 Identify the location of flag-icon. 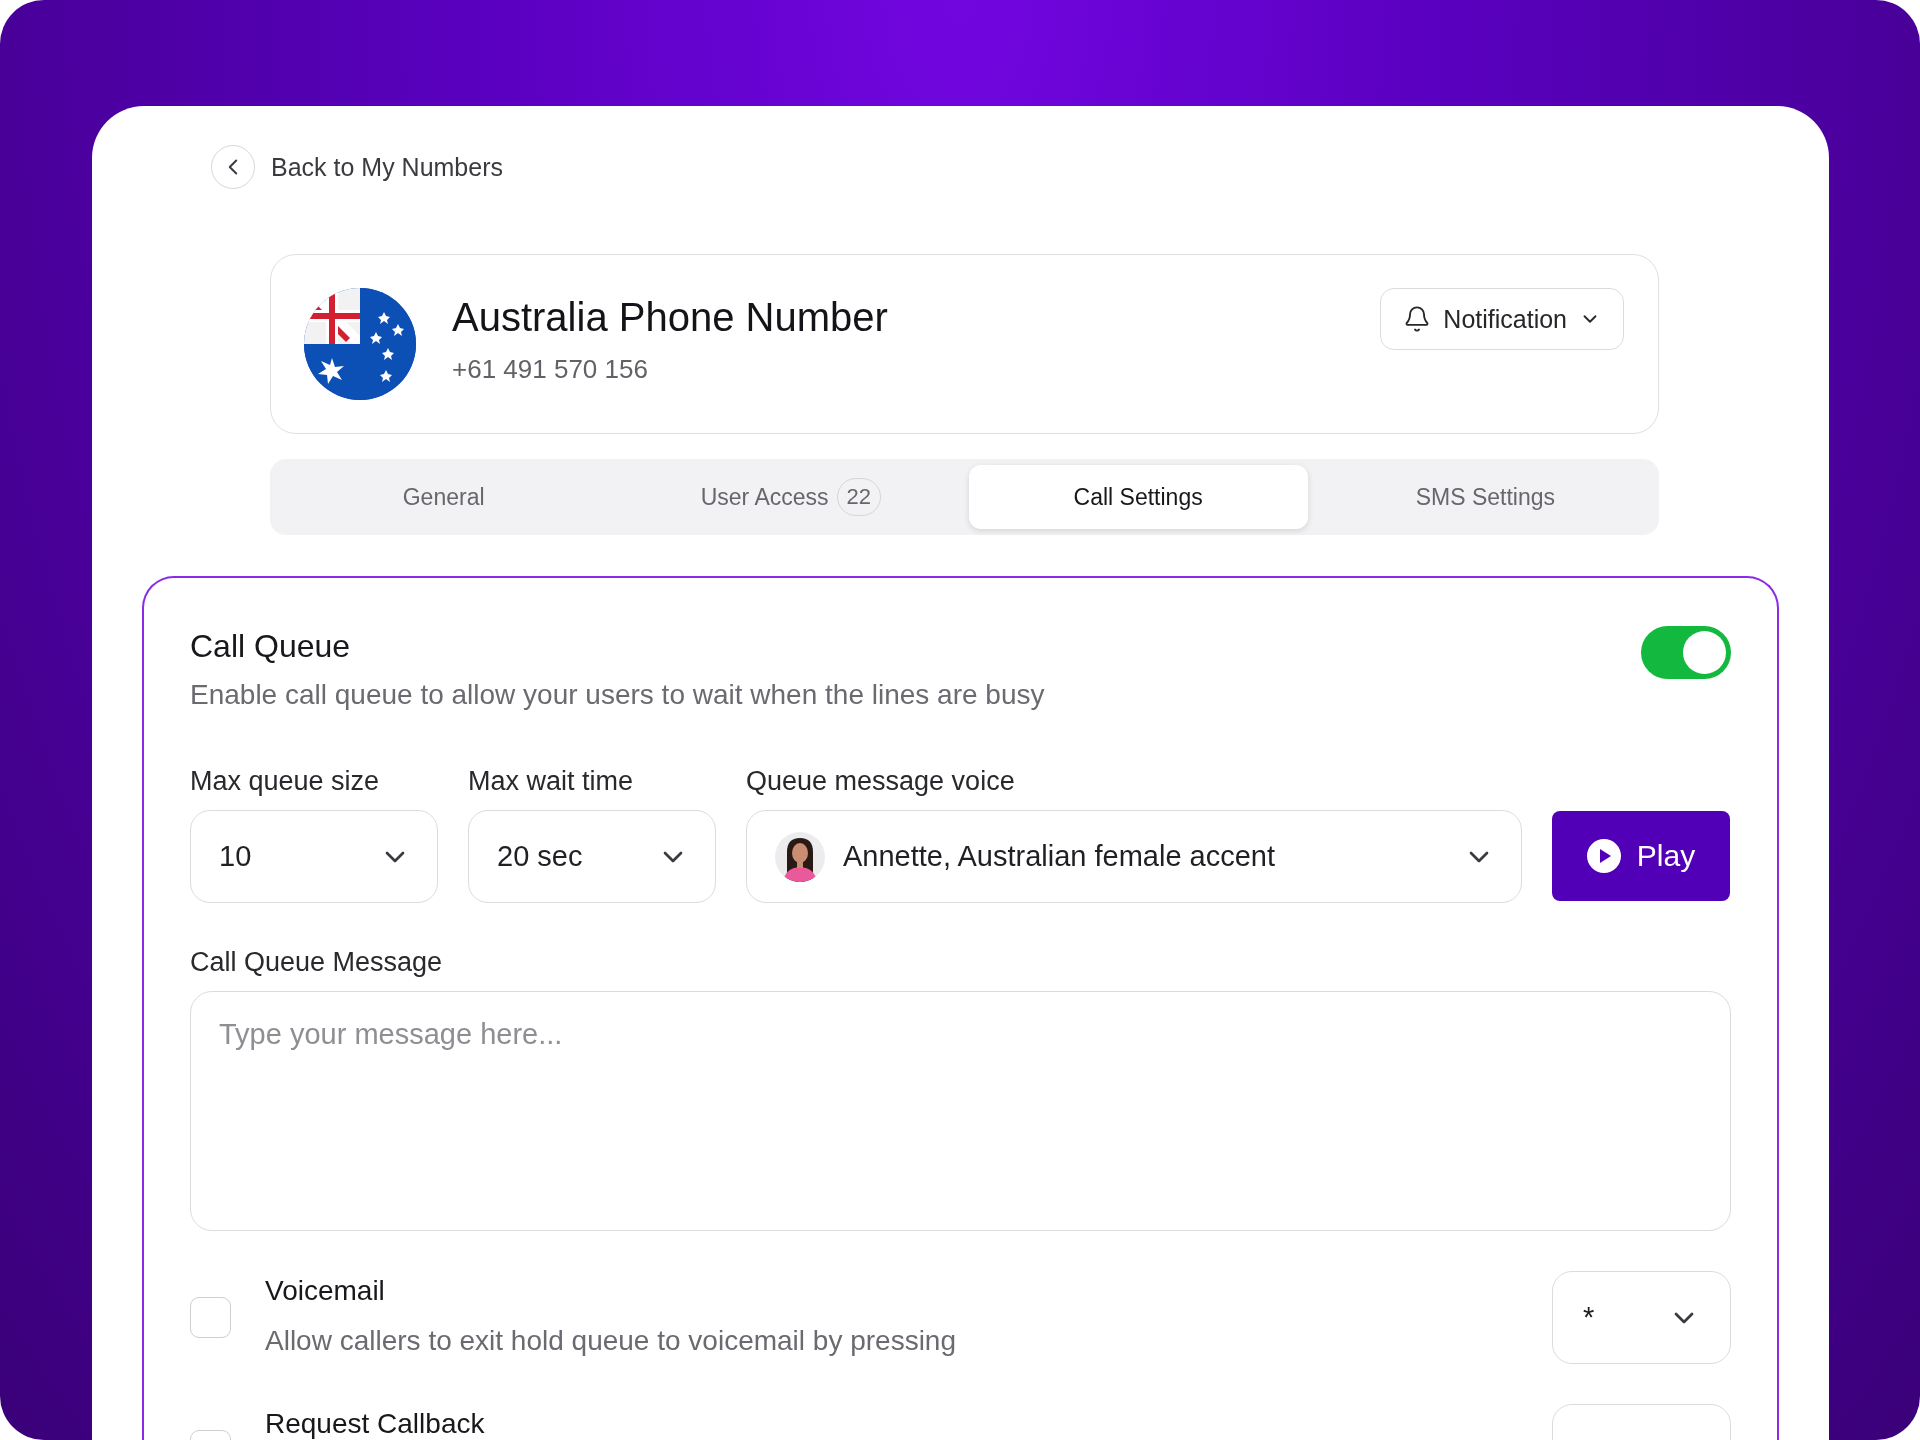
(360, 344).